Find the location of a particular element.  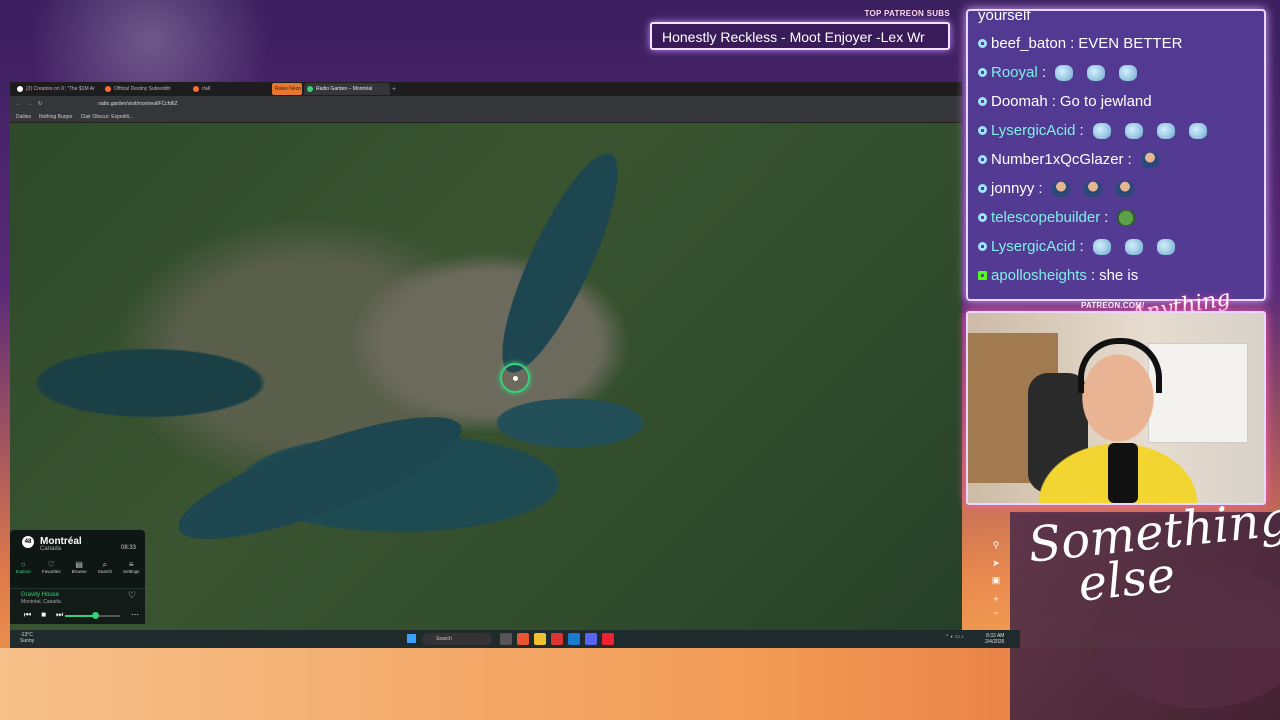

chat-message: Number1xQcGlazer: is located at coordinates (1071, 159).